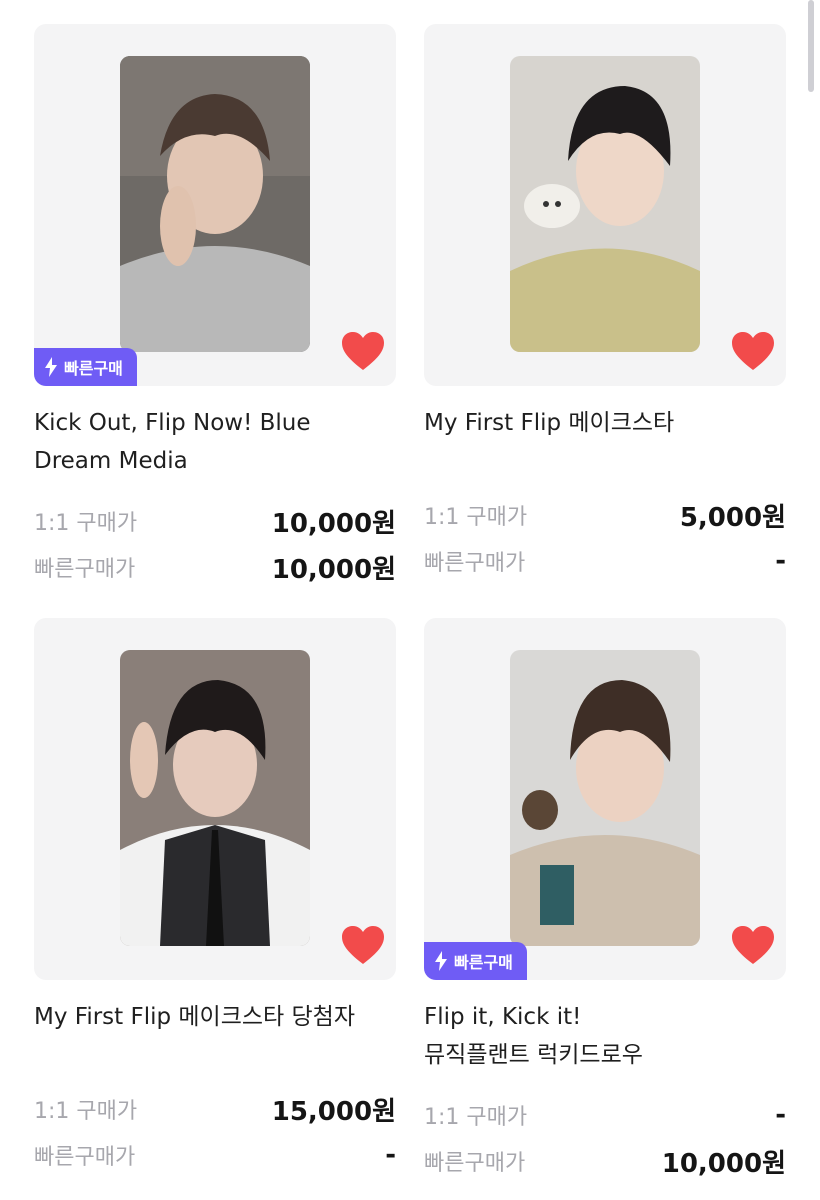 Image resolution: width=820 pixels, height=1200 pixels. What do you see at coordinates (215, 442) in the screenshot?
I see `product-title: Kick Out, Flip Now! Blue Dream Media` at bounding box center [215, 442].